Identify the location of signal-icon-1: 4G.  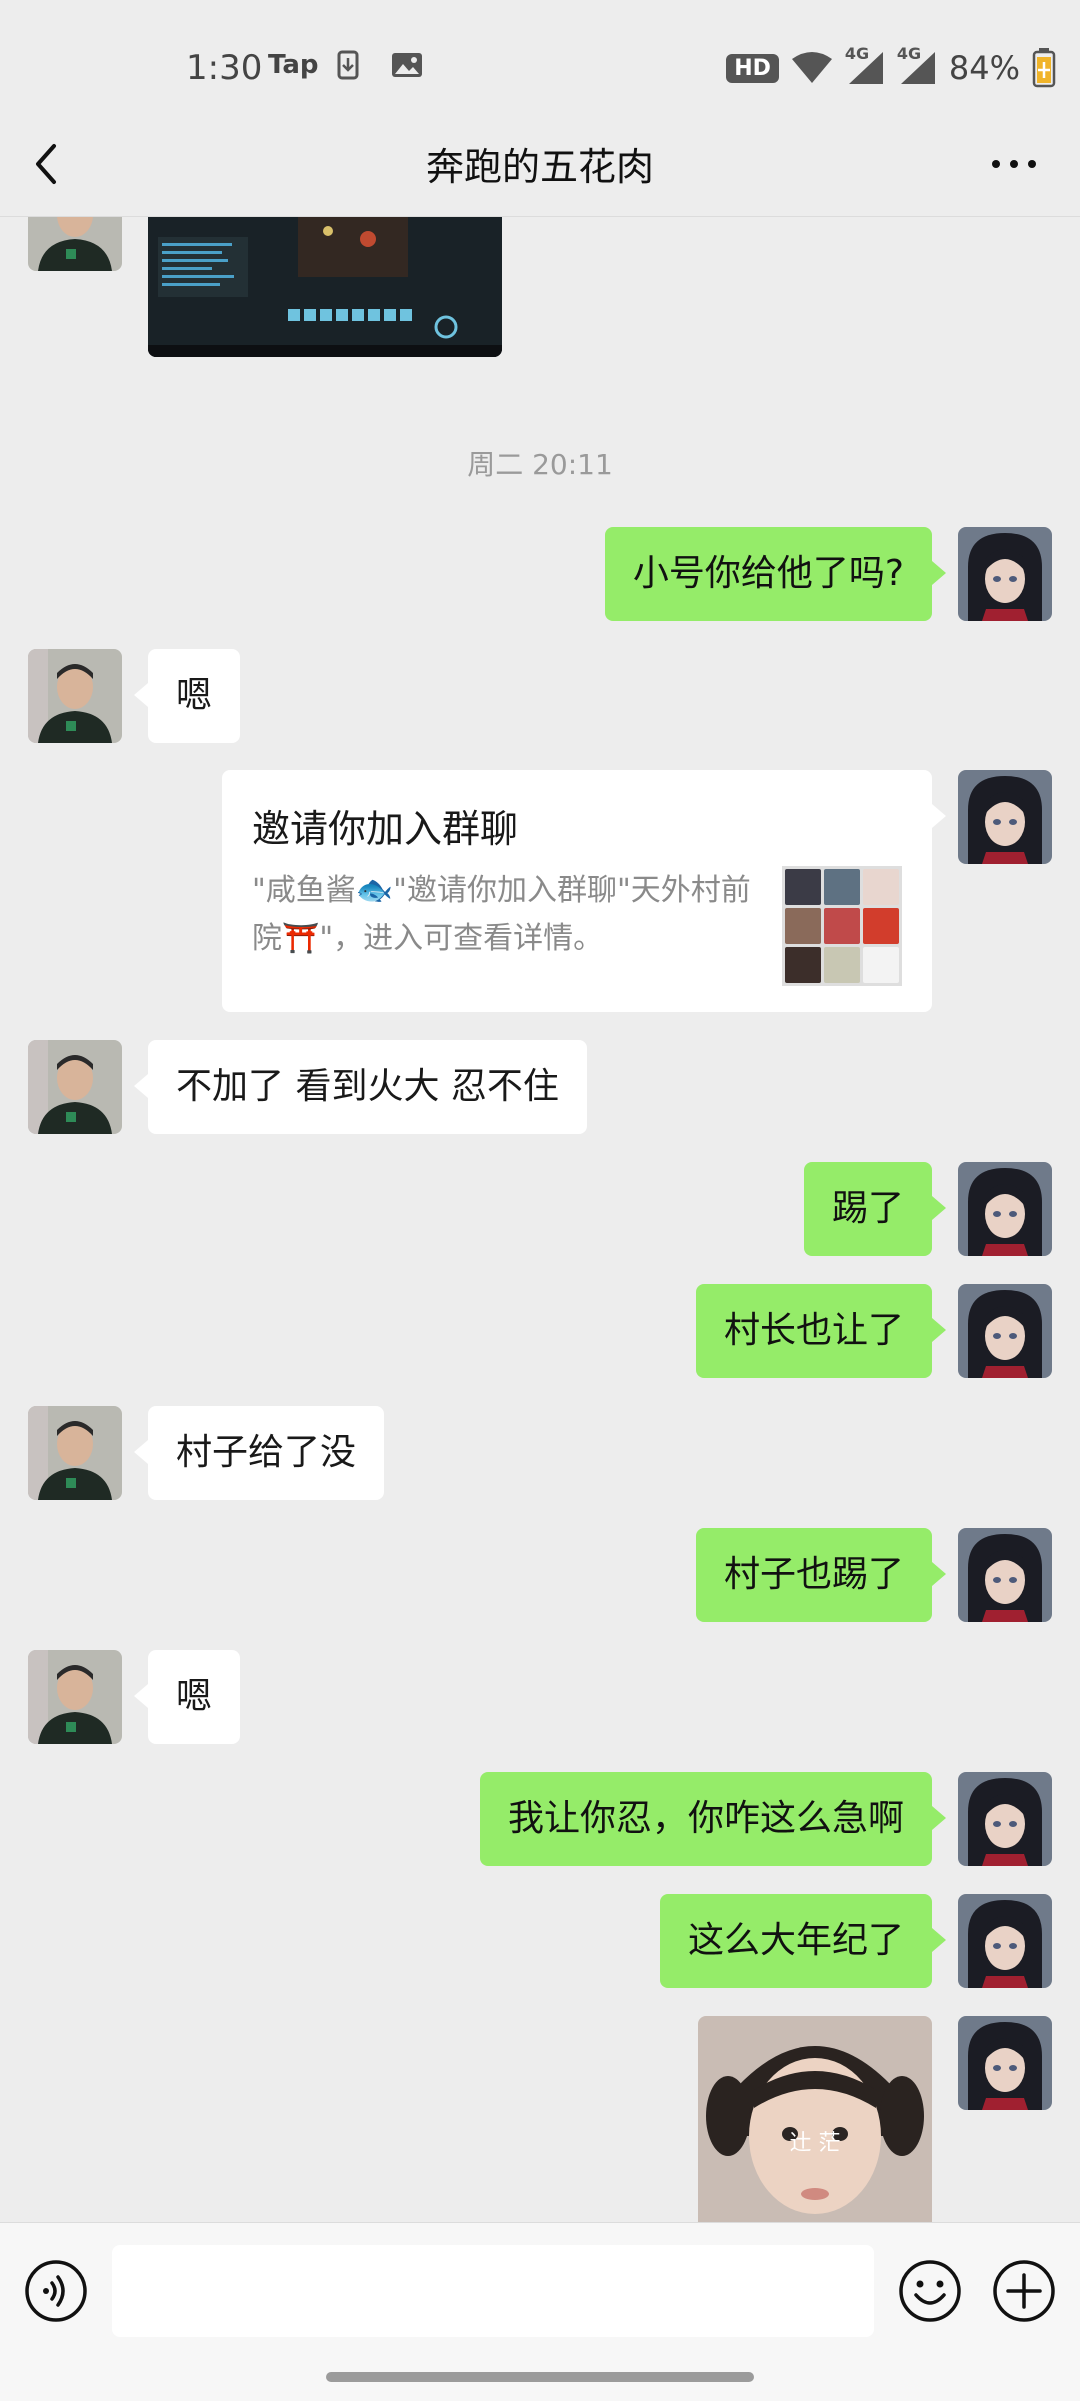
(865, 65).